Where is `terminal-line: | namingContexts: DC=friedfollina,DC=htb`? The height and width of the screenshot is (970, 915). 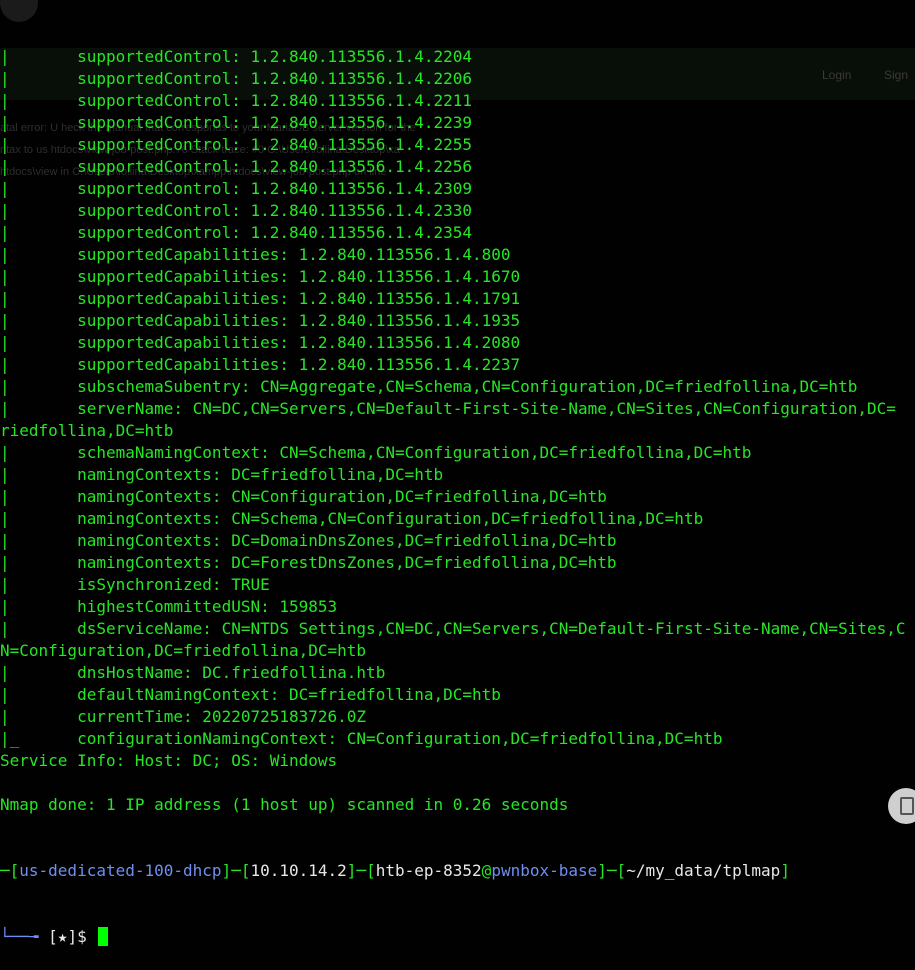
terminal-line: | namingContexts: DC=friedfollina,DC=htb is located at coordinates (457, 475).